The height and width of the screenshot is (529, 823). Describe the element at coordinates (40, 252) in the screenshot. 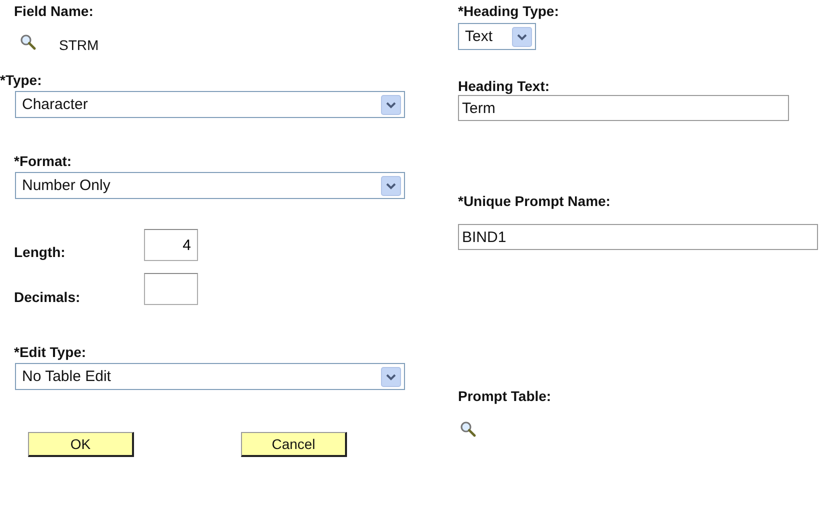

I see `field-label: Length:` at that location.